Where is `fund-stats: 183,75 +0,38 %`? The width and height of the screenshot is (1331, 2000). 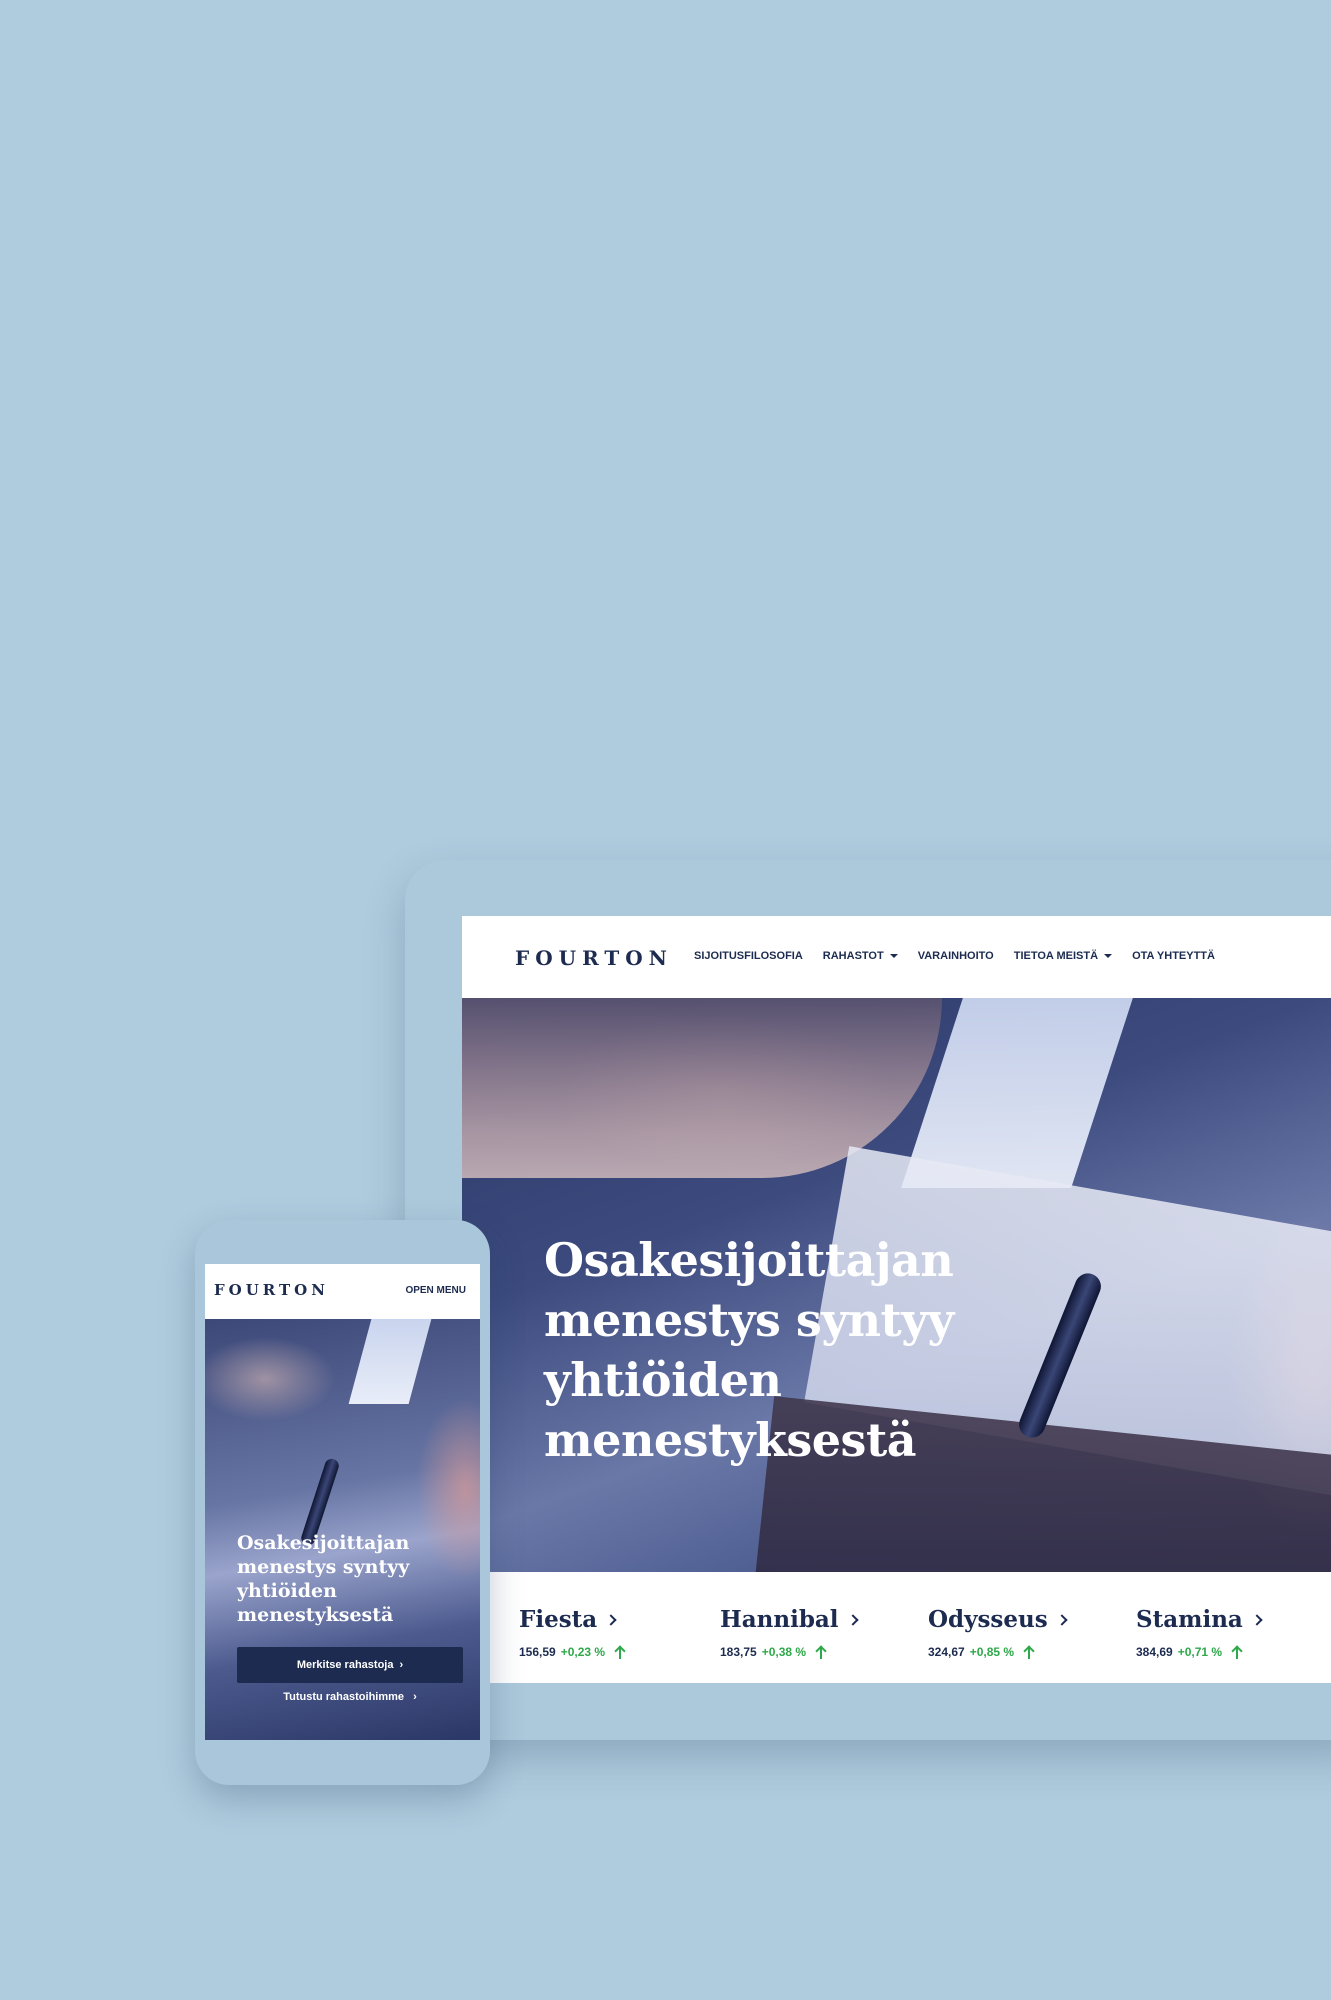 fund-stats: 183,75 +0,38 % is located at coordinates (788, 1652).